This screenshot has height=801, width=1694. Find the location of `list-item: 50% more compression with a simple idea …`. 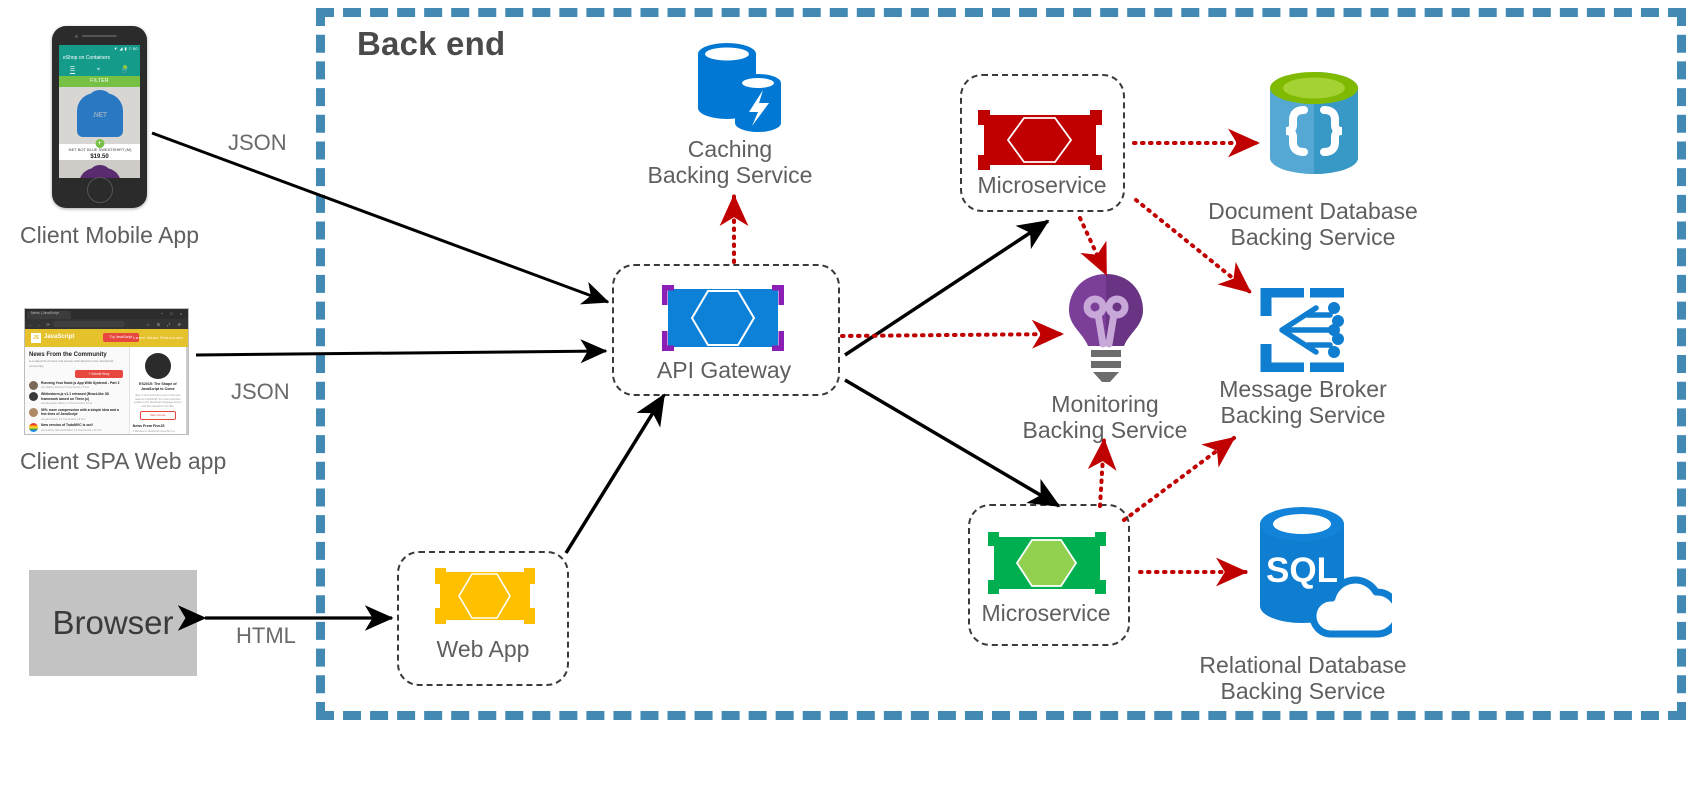

list-item: 50% more compression with a simple idea … is located at coordinates (77, 414).